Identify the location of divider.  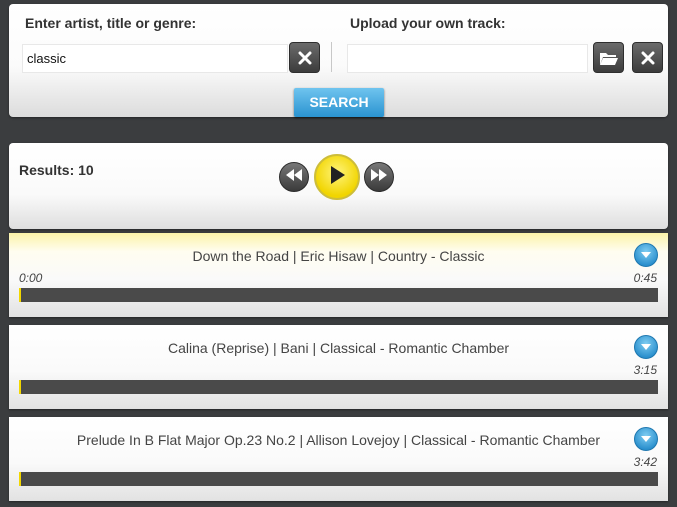
(331, 57).